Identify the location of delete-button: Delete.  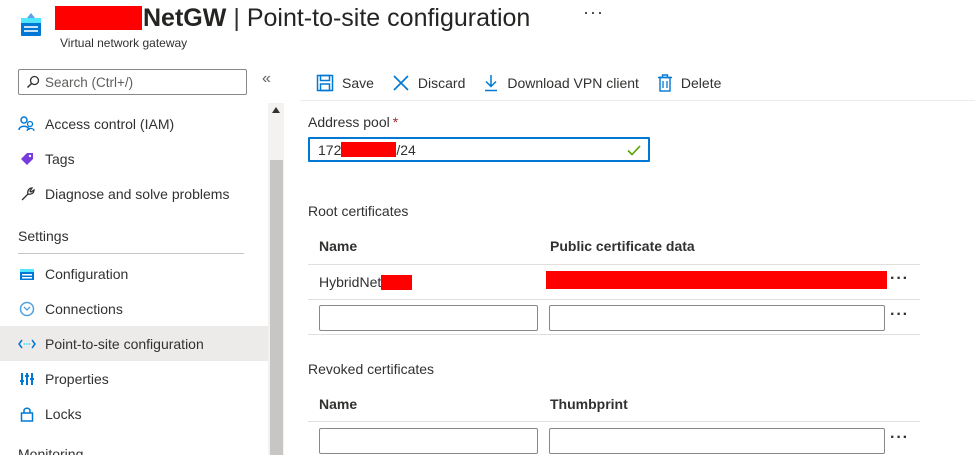
(689, 82).